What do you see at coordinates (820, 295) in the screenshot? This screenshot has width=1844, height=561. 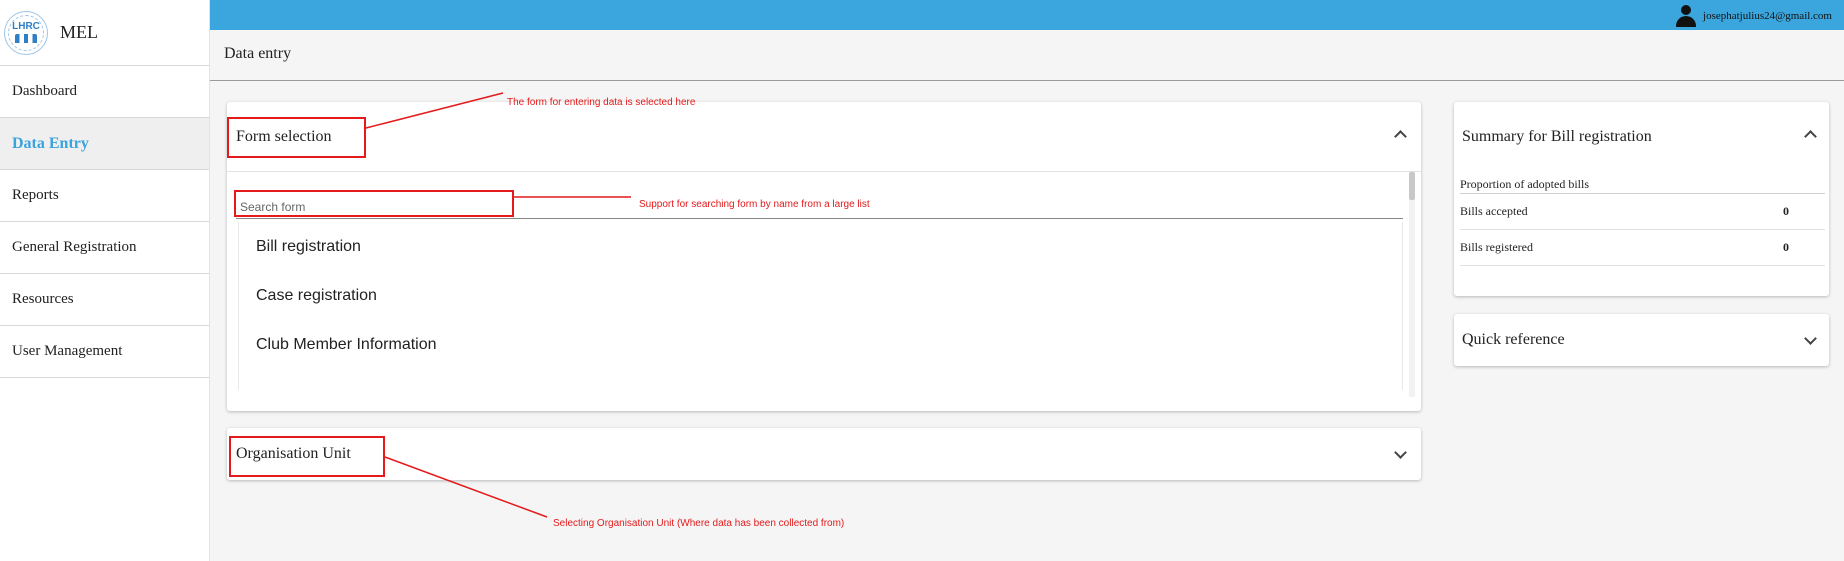 I see `list-item: Case registration` at bounding box center [820, 295].